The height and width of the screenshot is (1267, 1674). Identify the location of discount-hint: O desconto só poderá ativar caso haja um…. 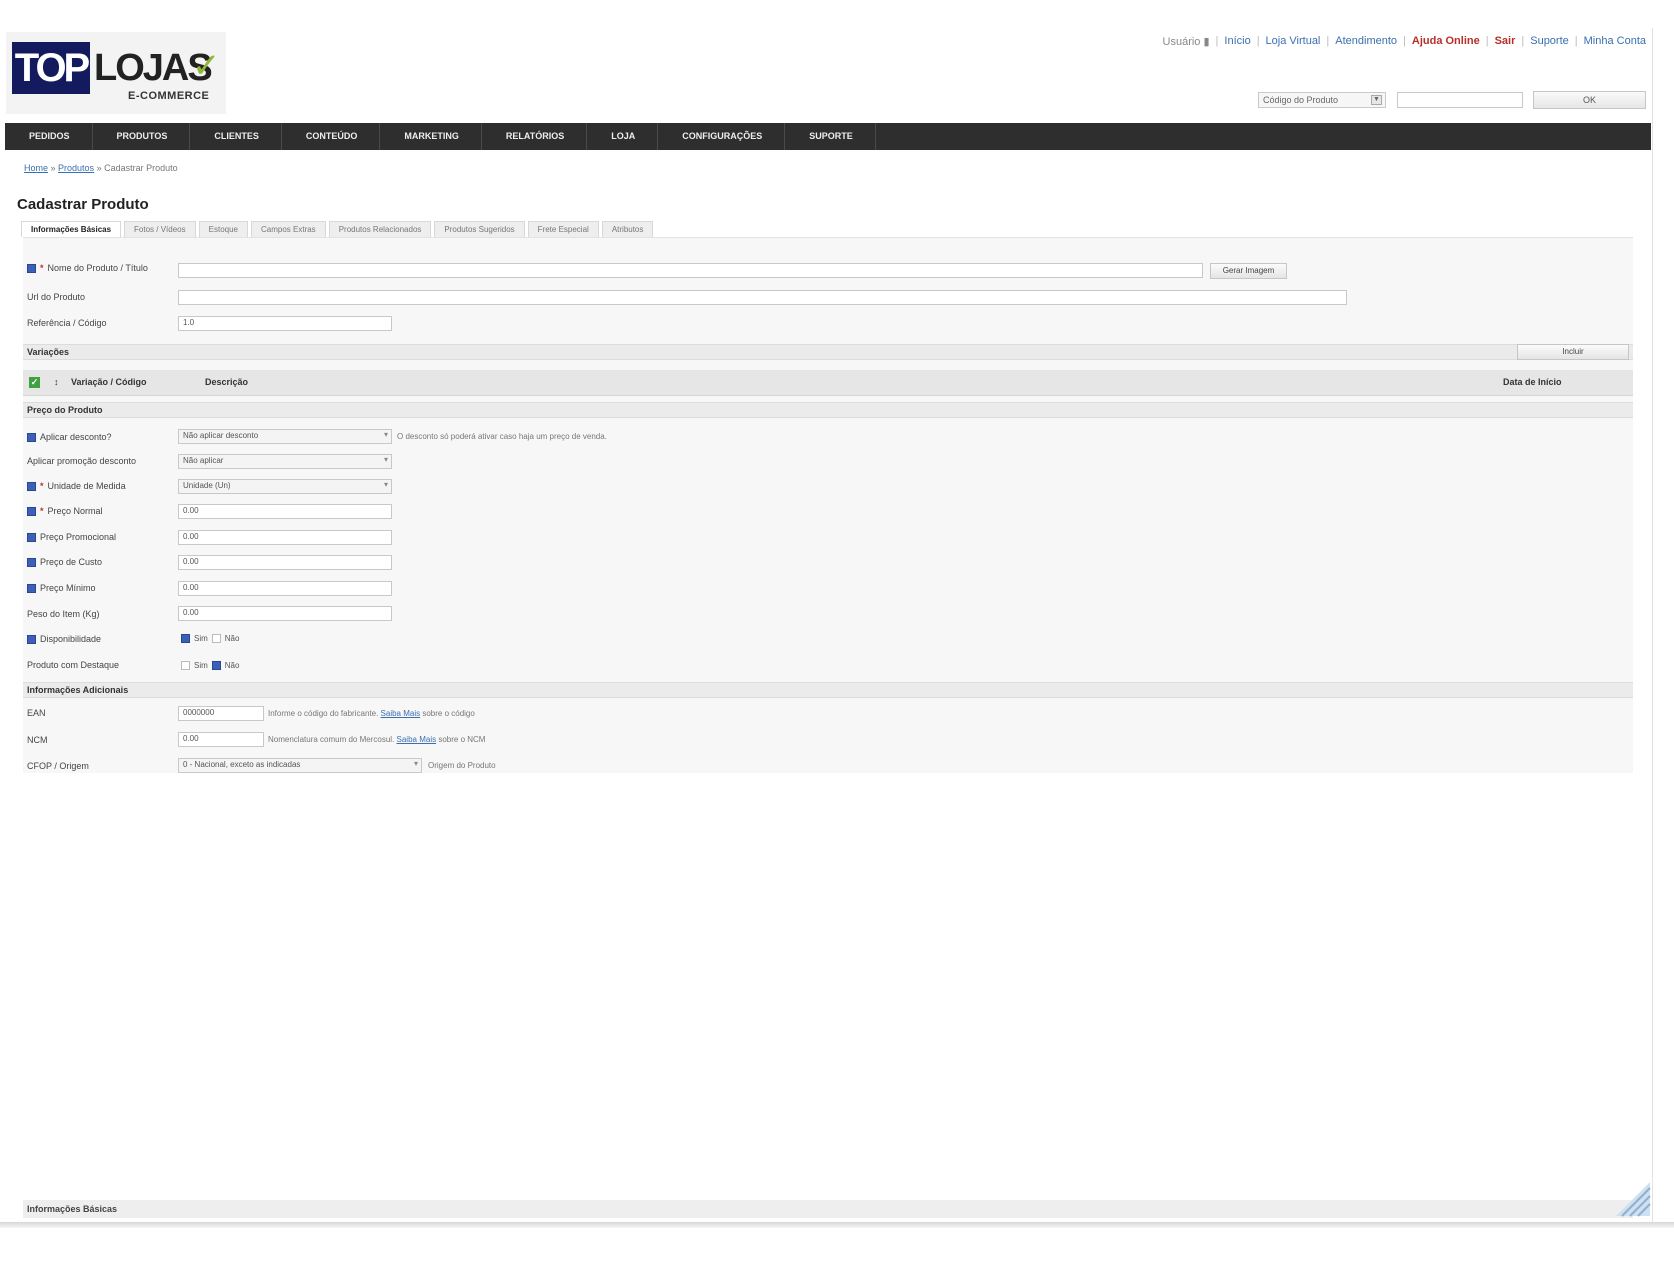
(502, 436).